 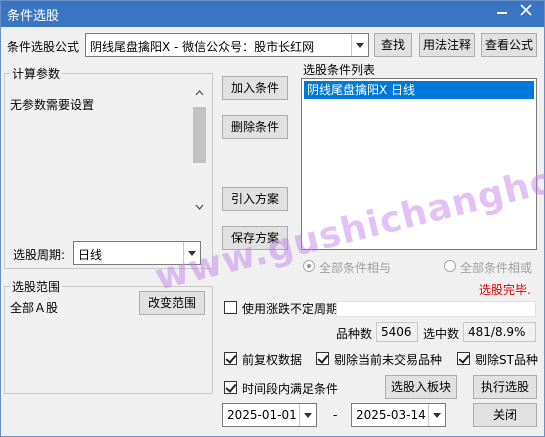 I want to click on minimize-icon, so click(x=502, y=13).